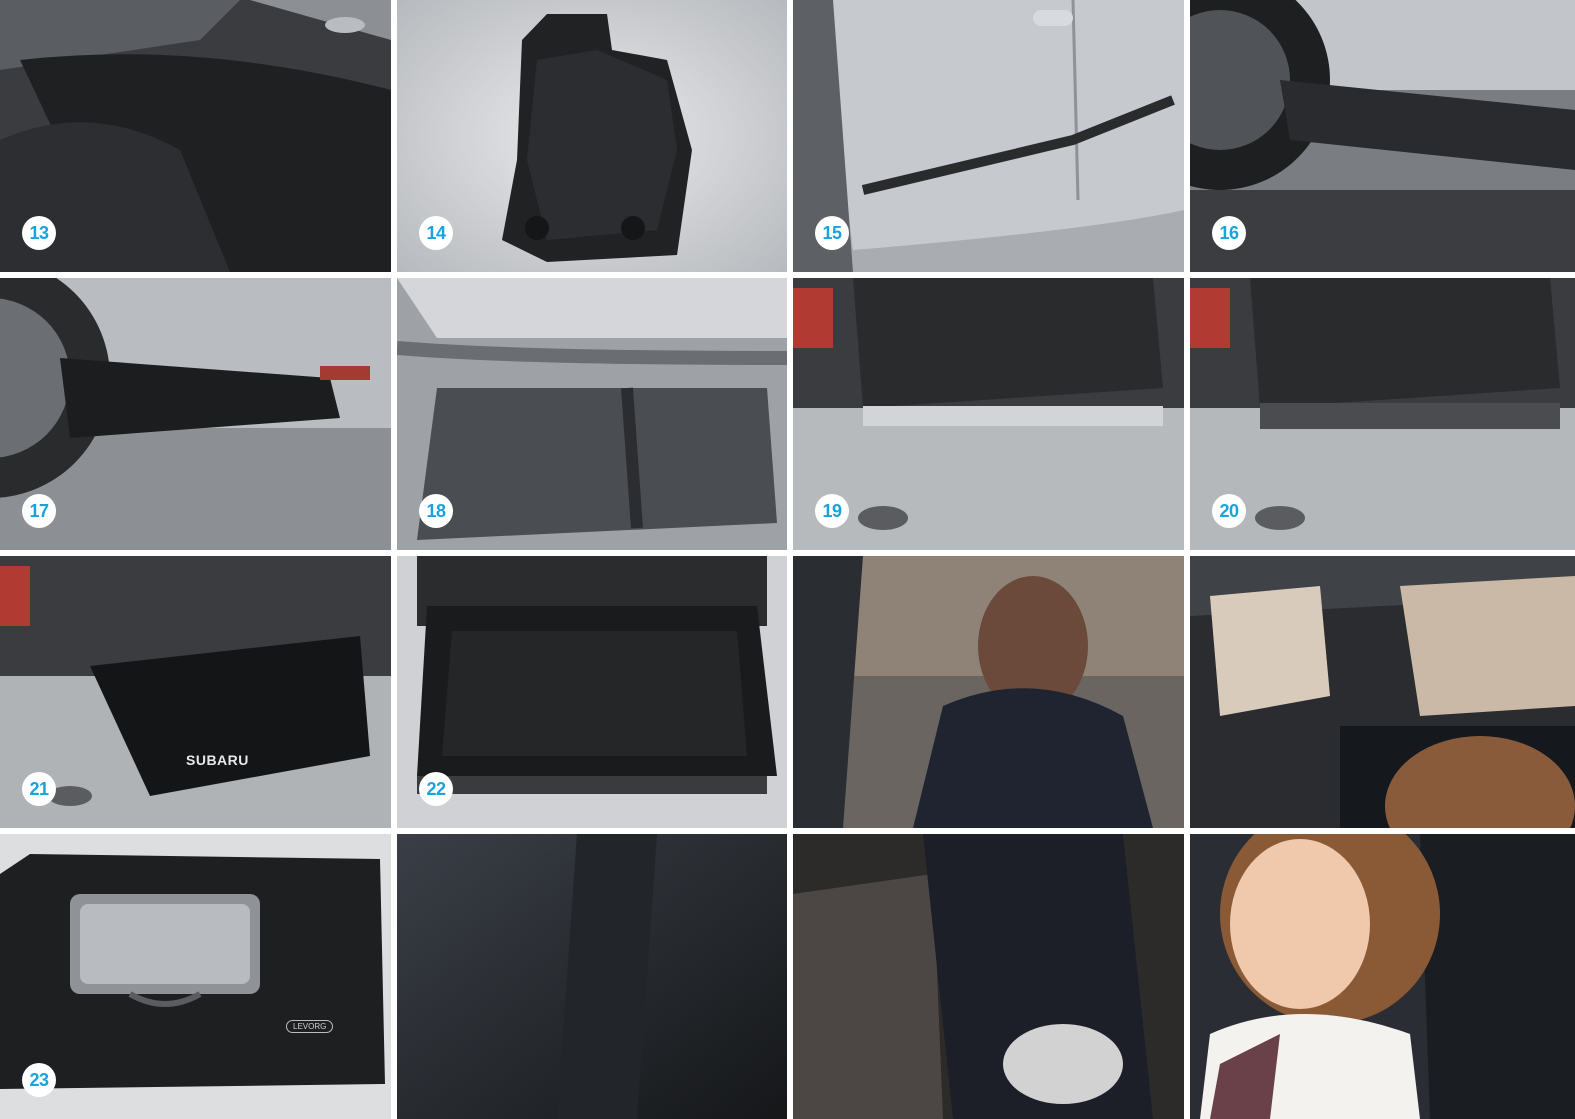 This screenshot has width=1575, height=1119. Describe the element at coordinates (592, 692) in the screenshot. I see `cargo-tray-photo-tile: 22` at that location.